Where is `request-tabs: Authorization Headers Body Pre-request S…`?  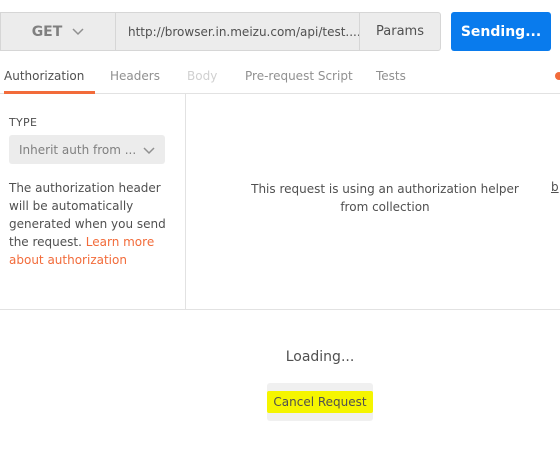 request-tabs: Authorization Headers Body Pre-request S… is located at coordinates (280, 78).